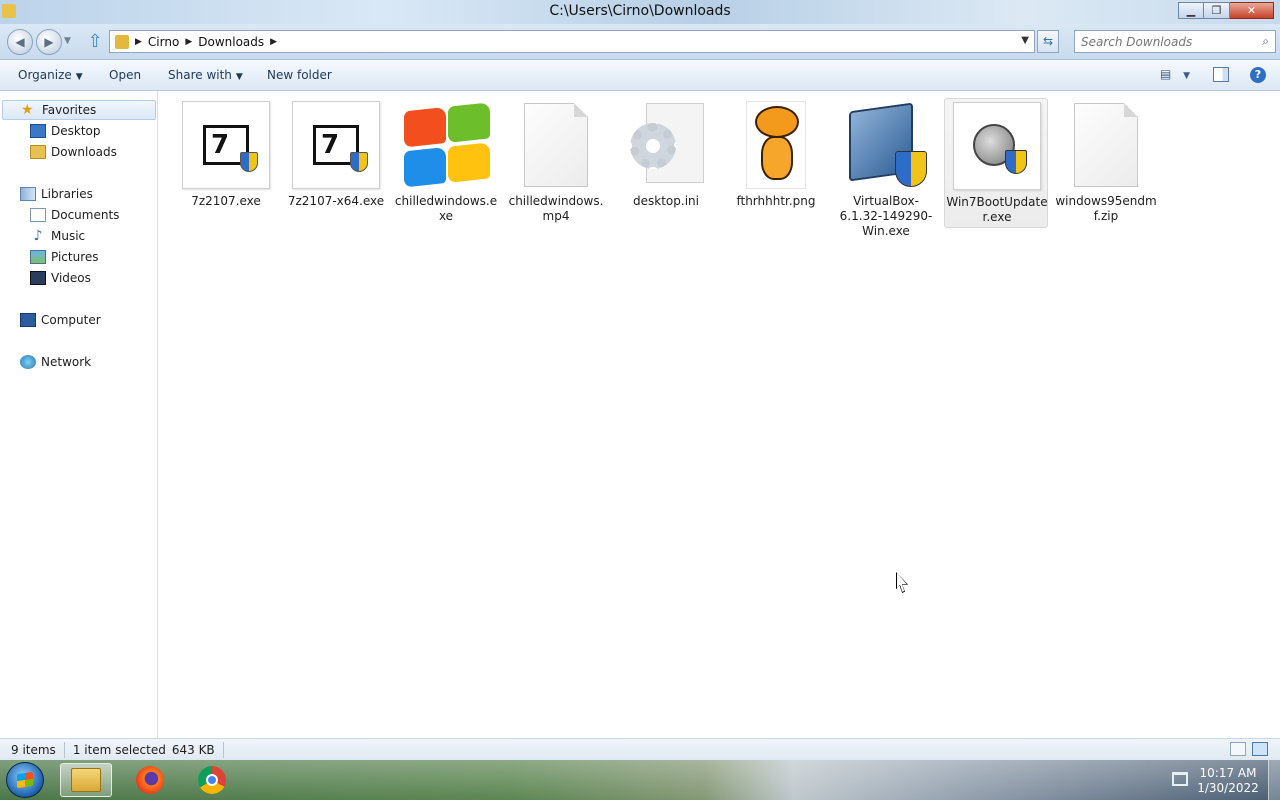  I want to click on organize-menu: Organize ▼, so click(50, 75).